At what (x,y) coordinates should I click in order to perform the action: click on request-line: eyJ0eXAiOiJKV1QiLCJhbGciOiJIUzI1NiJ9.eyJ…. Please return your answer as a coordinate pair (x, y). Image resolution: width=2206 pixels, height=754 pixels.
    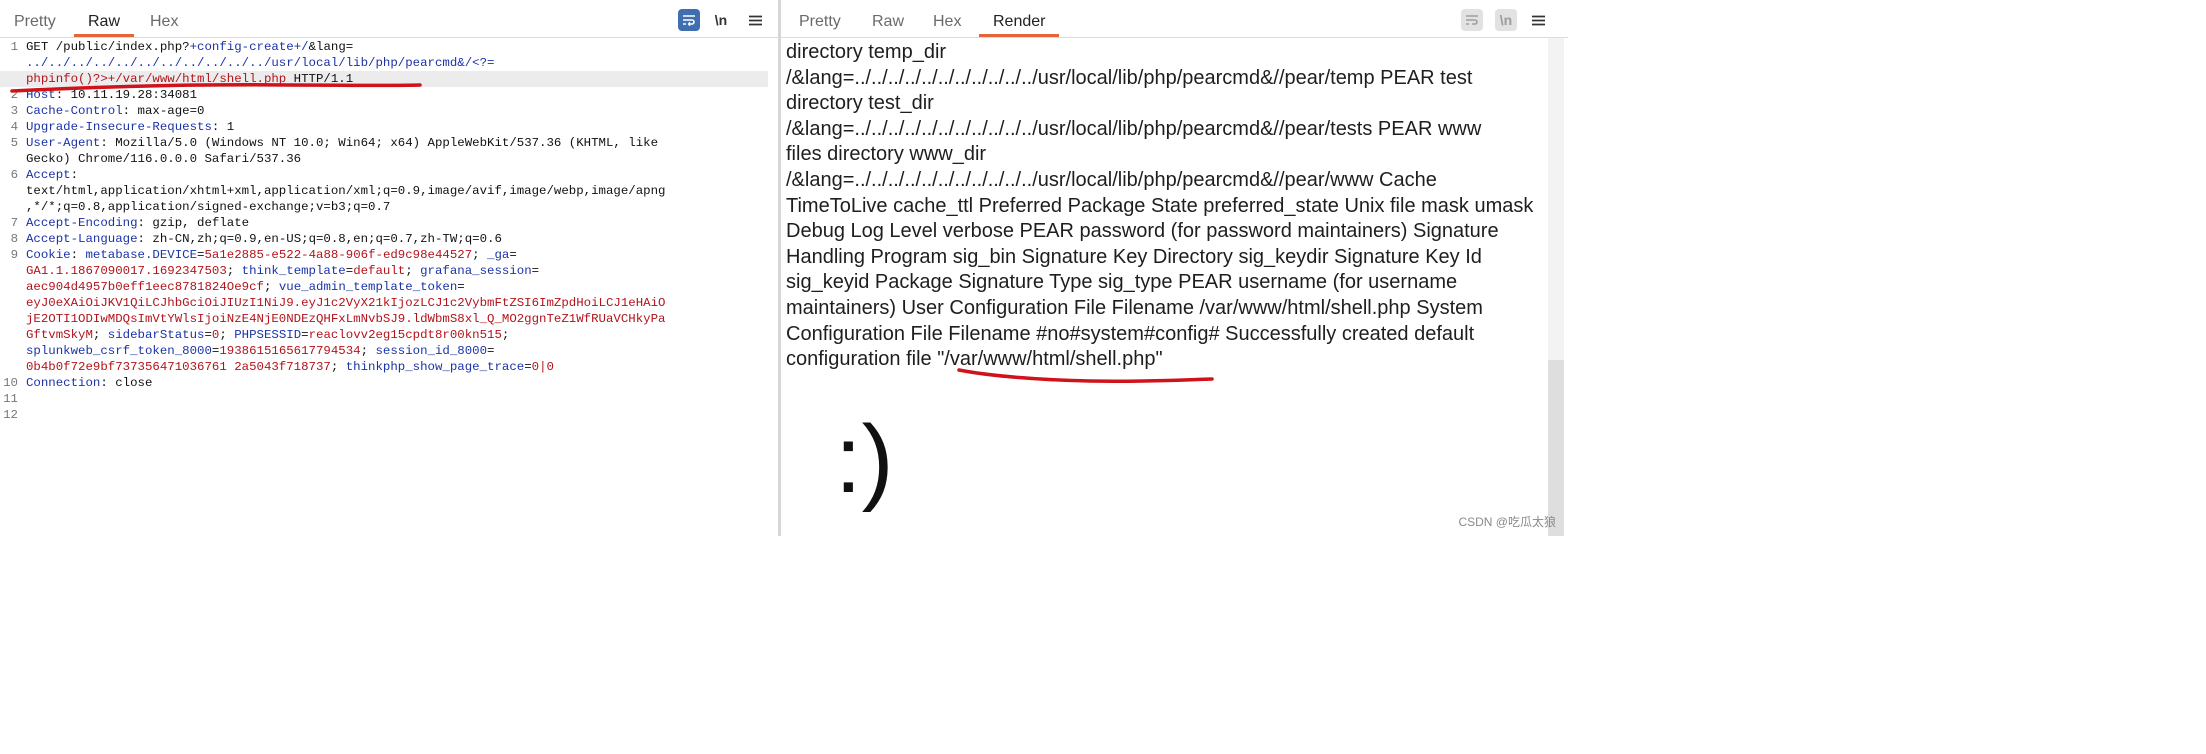
    Looking at the image, I should click on (384, 303).